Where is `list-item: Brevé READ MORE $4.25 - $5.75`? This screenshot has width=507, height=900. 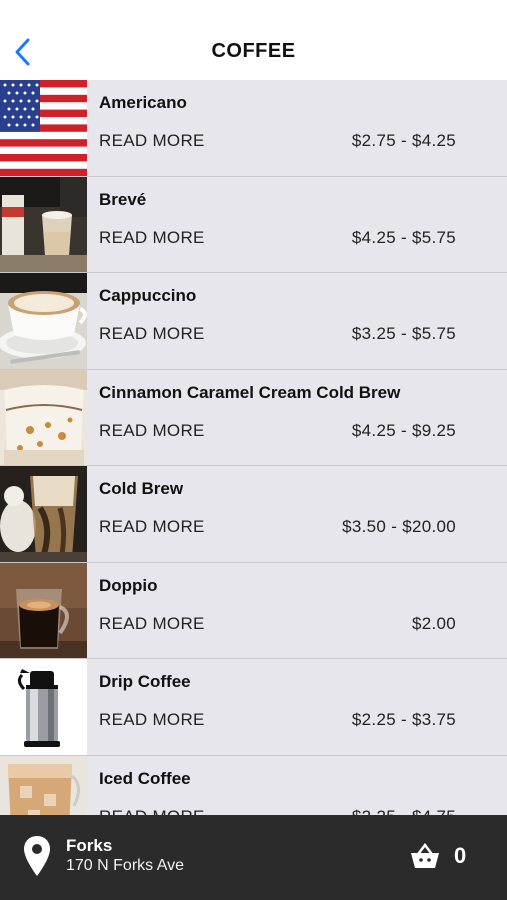 list-item: Brevé READ MORE $4.25 - $5.75 is located at coordinates (253, 224).